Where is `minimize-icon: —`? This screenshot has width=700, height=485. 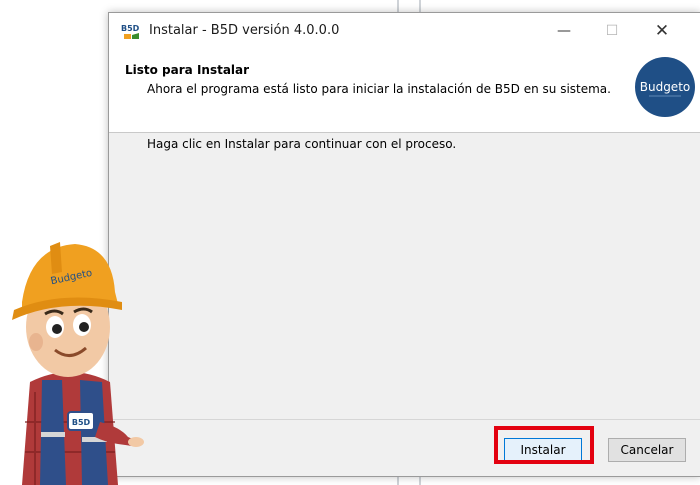 minimize-icon: — is located at coordinates (564, 31).